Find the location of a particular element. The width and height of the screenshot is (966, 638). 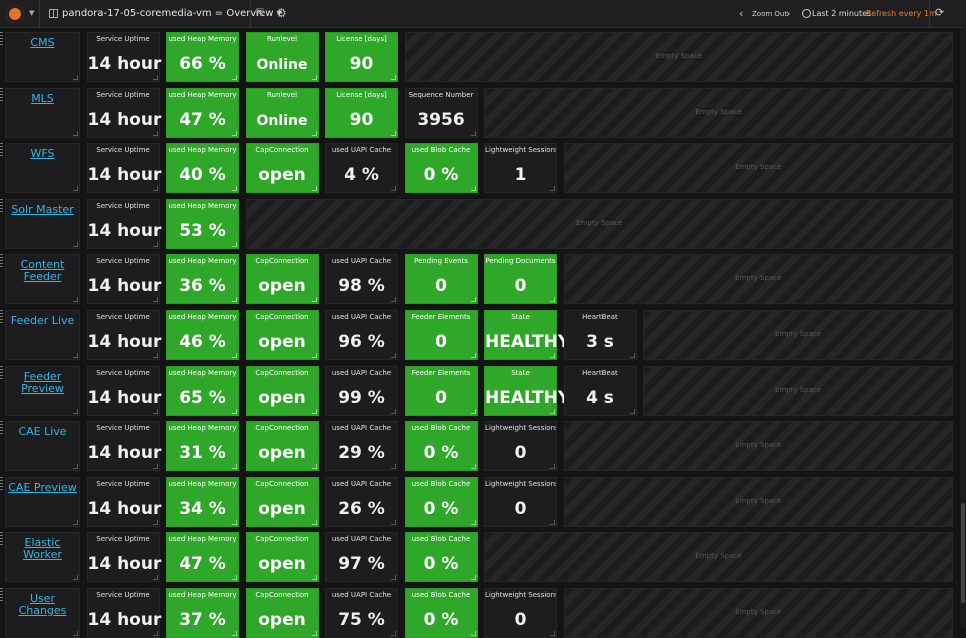

stat-panel-title: Pending Documents is located at coordinates (520, 261).